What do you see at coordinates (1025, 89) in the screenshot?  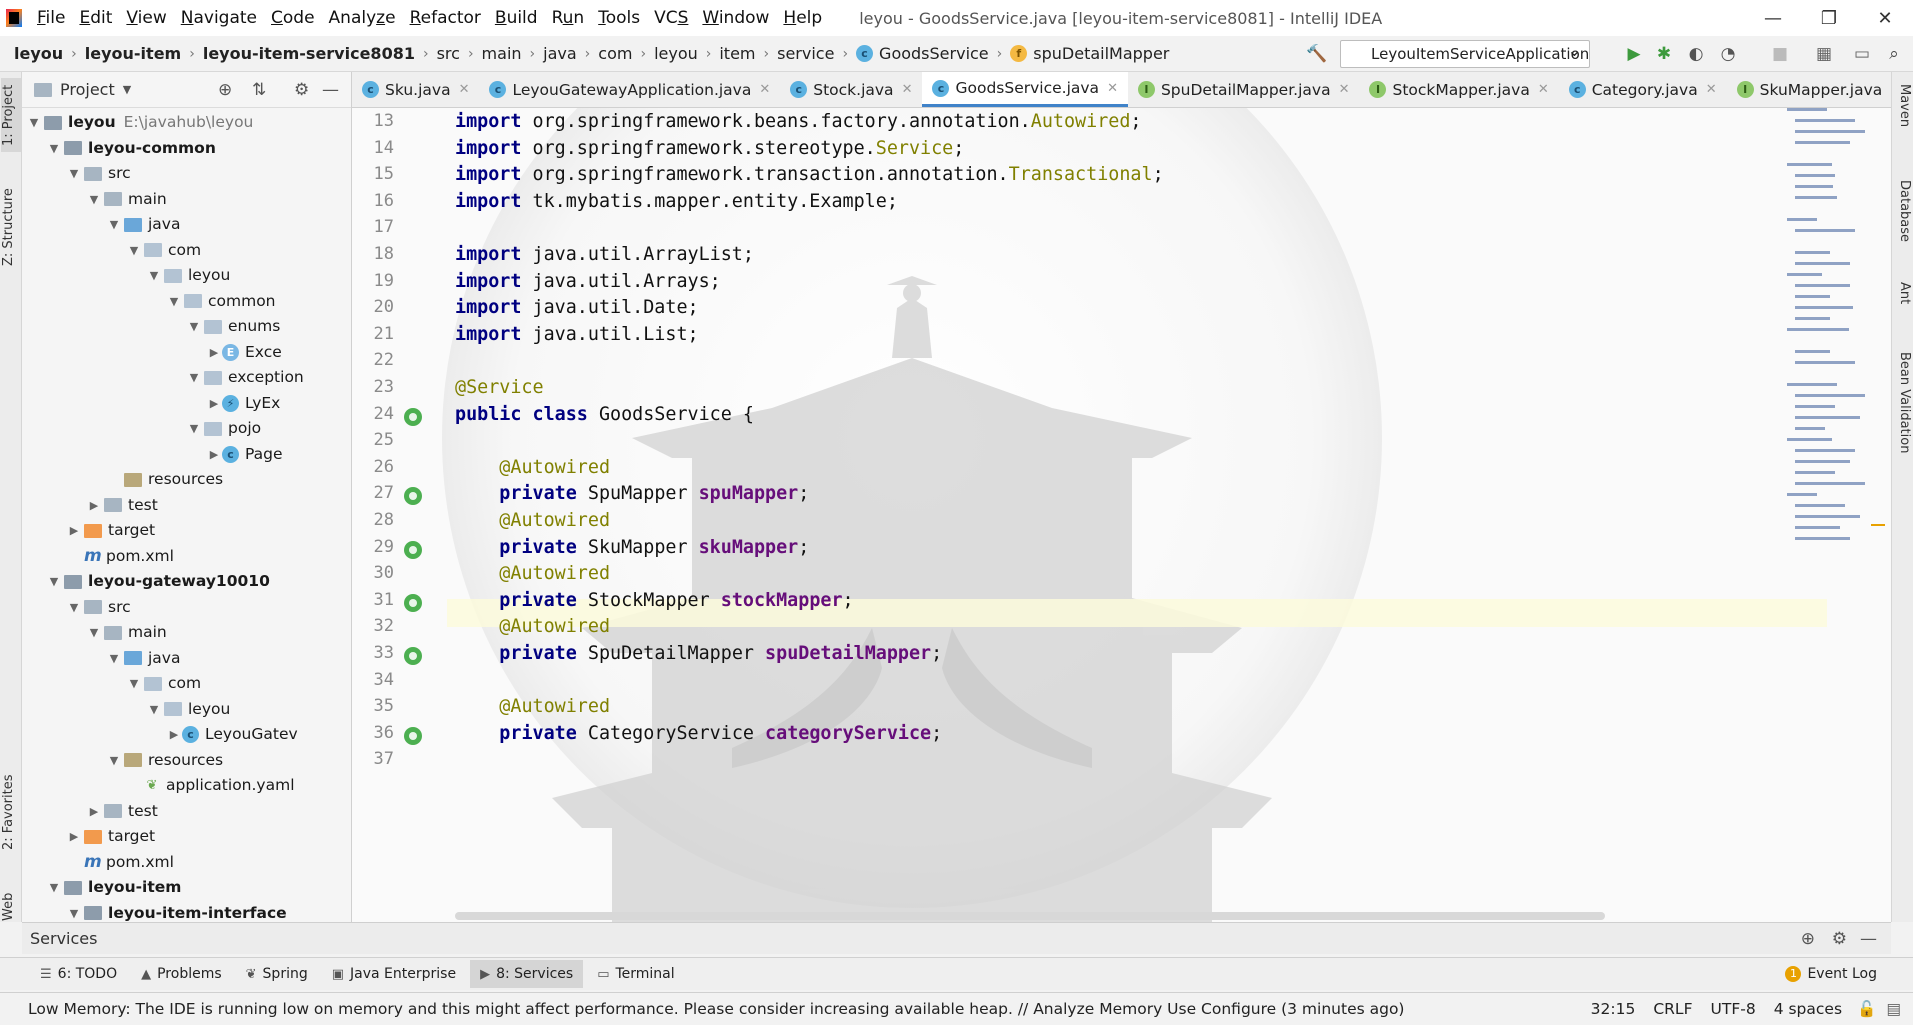 I see `editor-tab: c GoodsService.java ✕` at bounding box center [1025, 89].